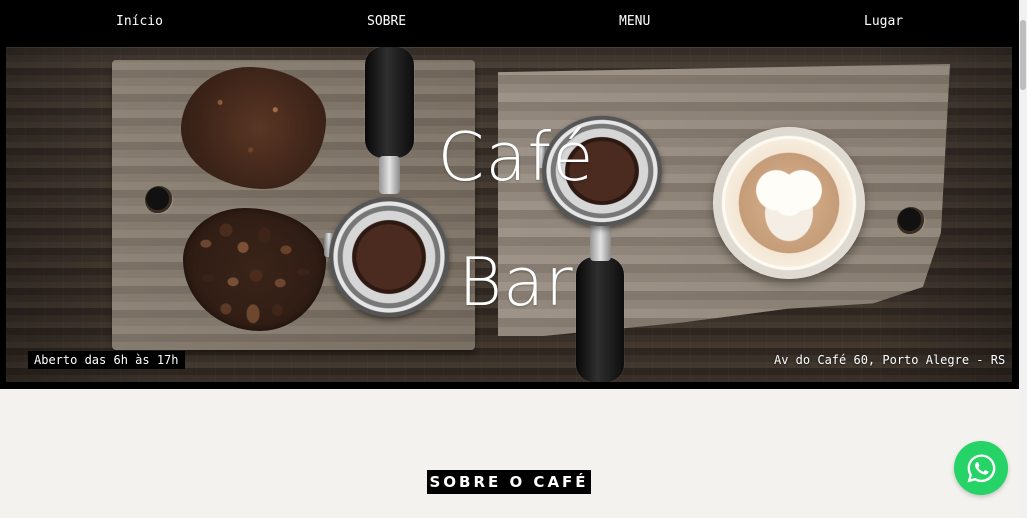 The width and height of the screenshot is (1027, 518). I want to click on board-hole-right, so click(911, 221).